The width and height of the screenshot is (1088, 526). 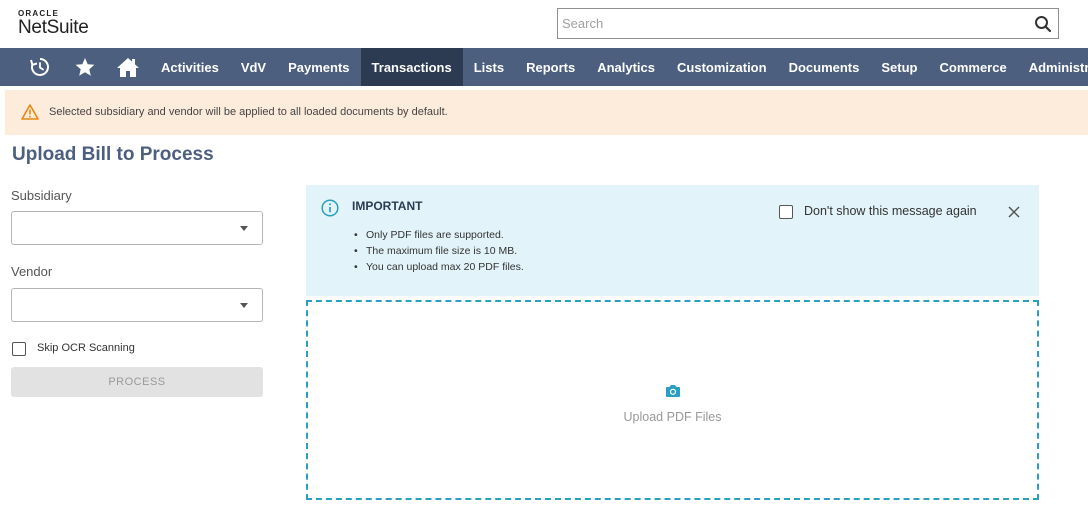 What do you see at coordinates (489, 67) in the screenshot?
I see `nav-item-lists: Lists` at bounding box center [489, 67].